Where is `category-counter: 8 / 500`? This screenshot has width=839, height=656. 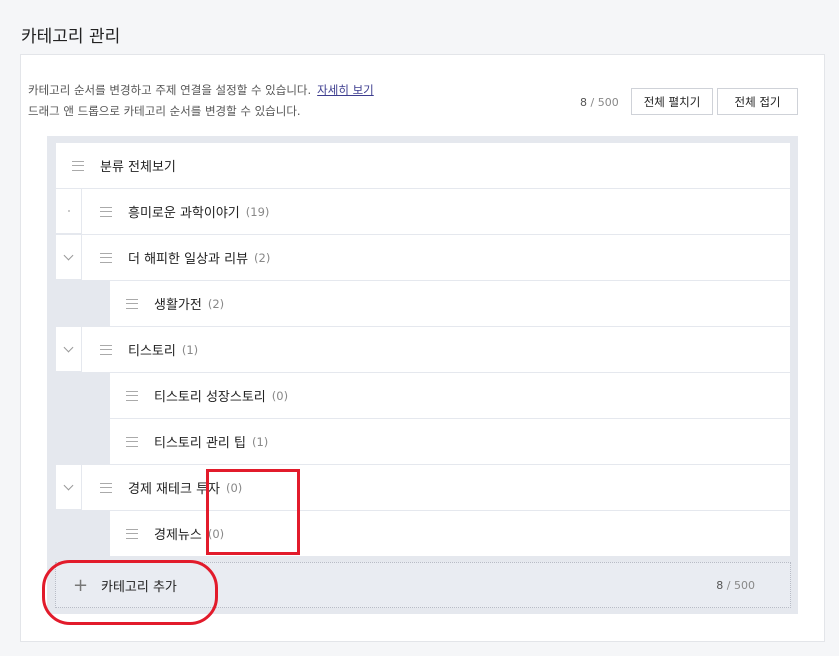
category-counter: 8 / 500 is located at coordinates (599, 102).